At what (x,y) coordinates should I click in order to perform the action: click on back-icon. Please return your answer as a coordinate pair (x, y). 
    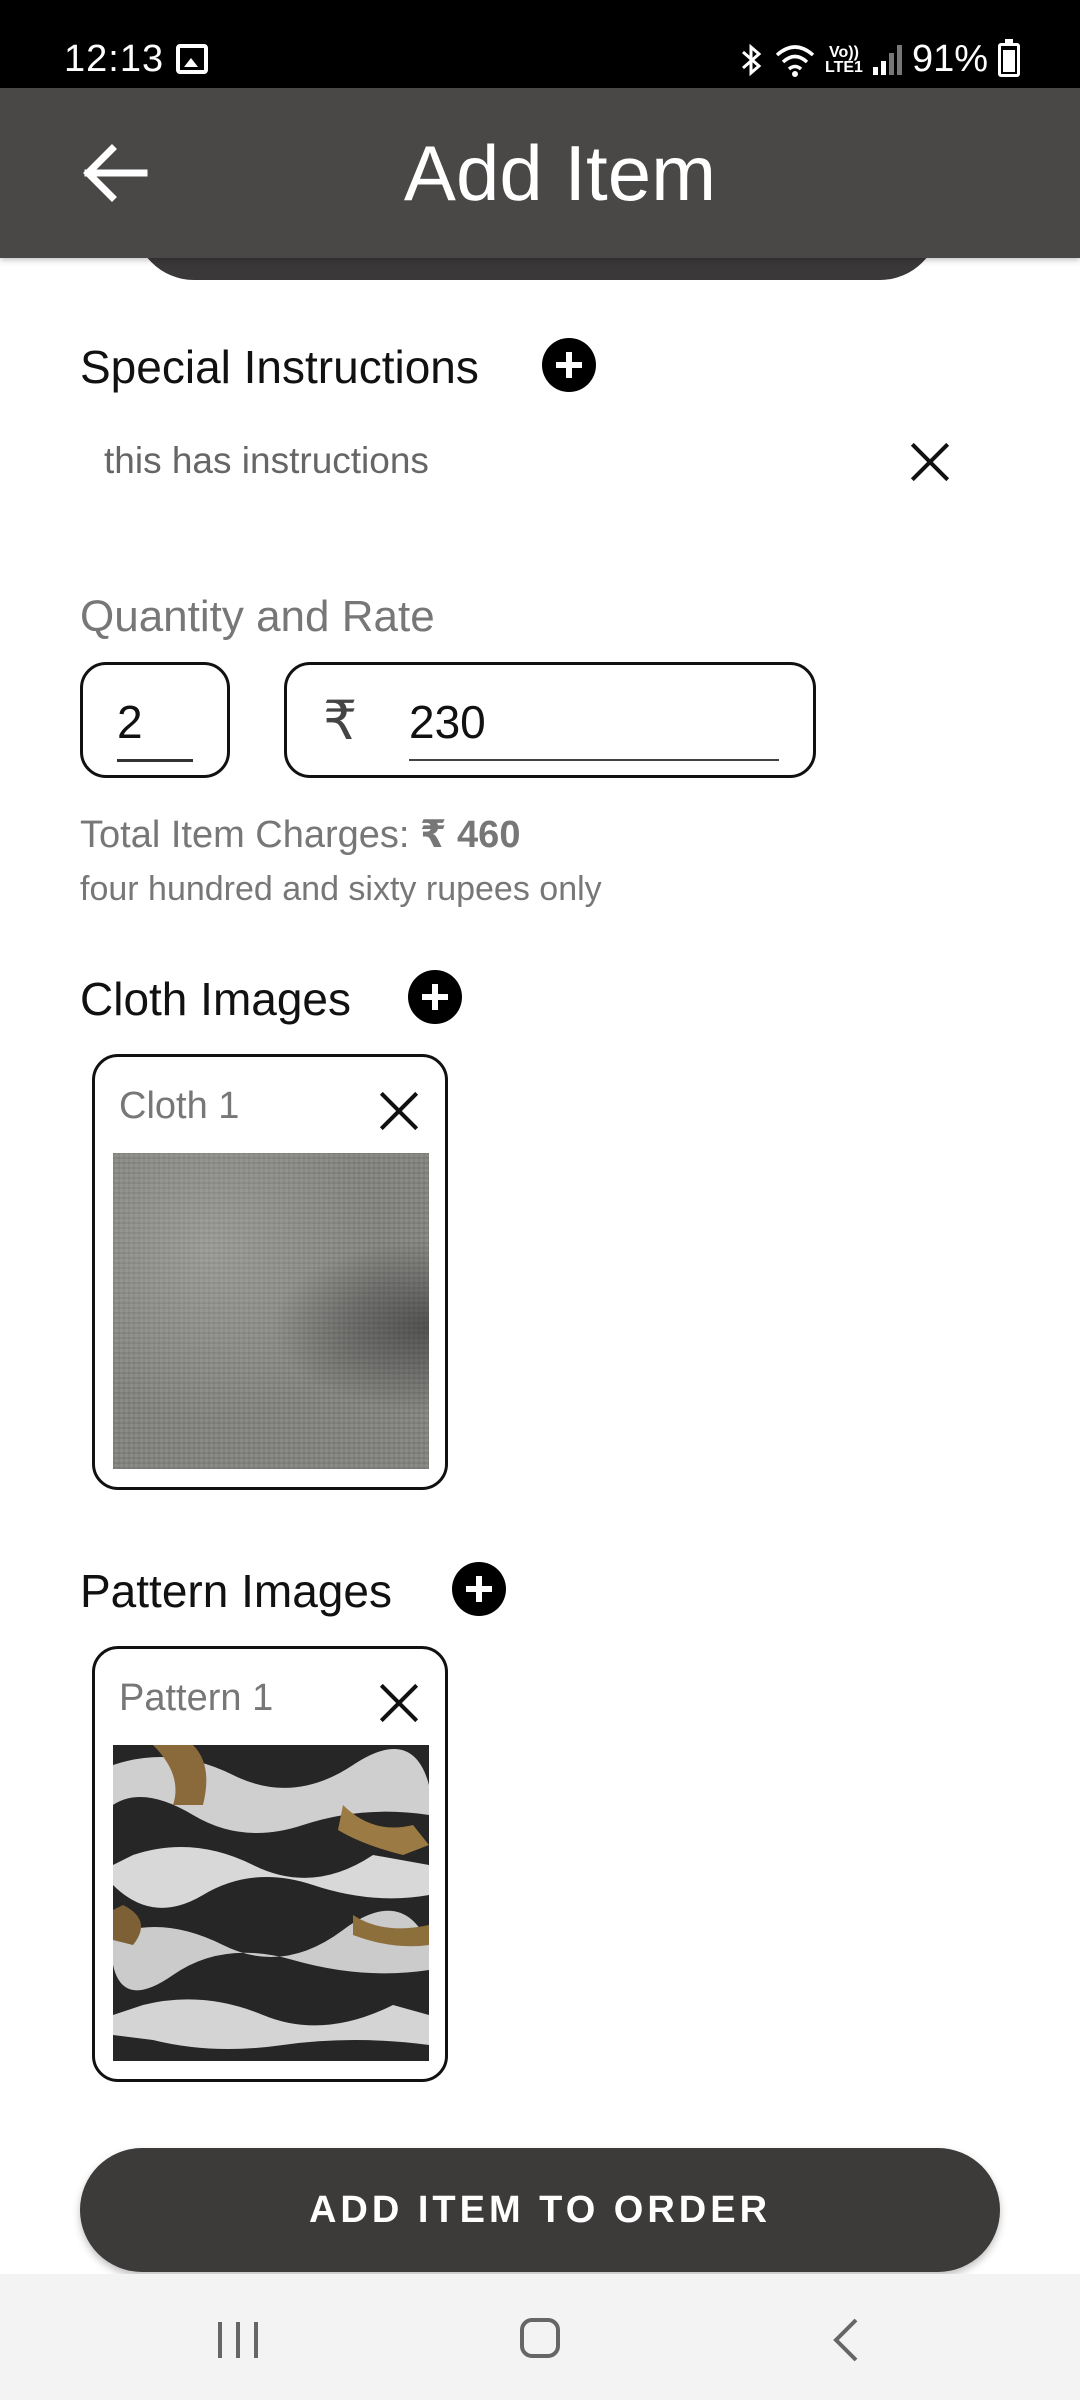
    Looking at the image, I should click on (846, 2340).